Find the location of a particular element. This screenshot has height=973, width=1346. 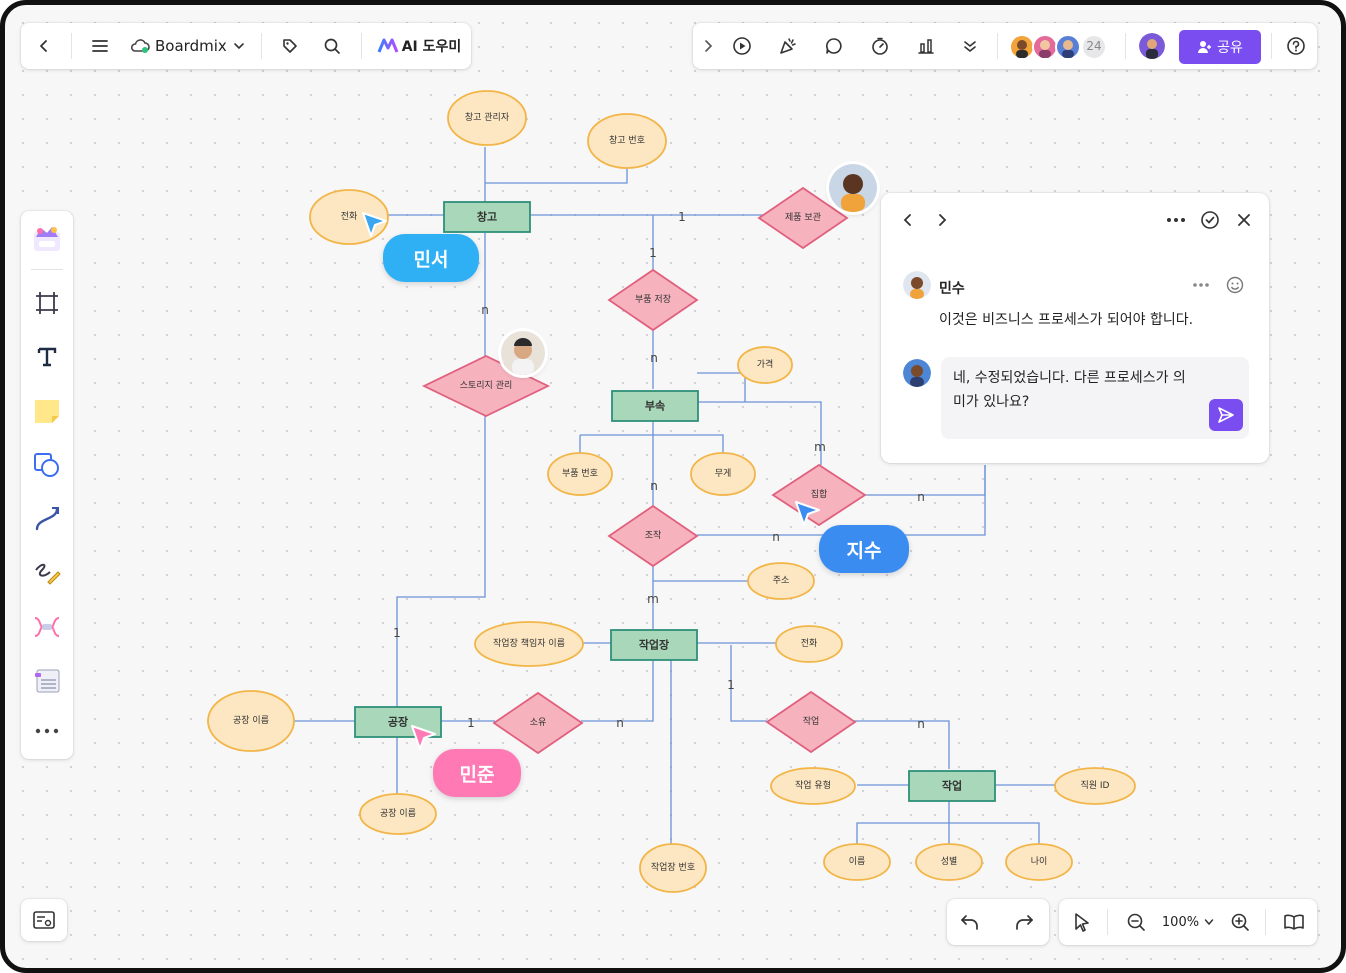

more-horizontal-icon is located at coordinates (47, 731).